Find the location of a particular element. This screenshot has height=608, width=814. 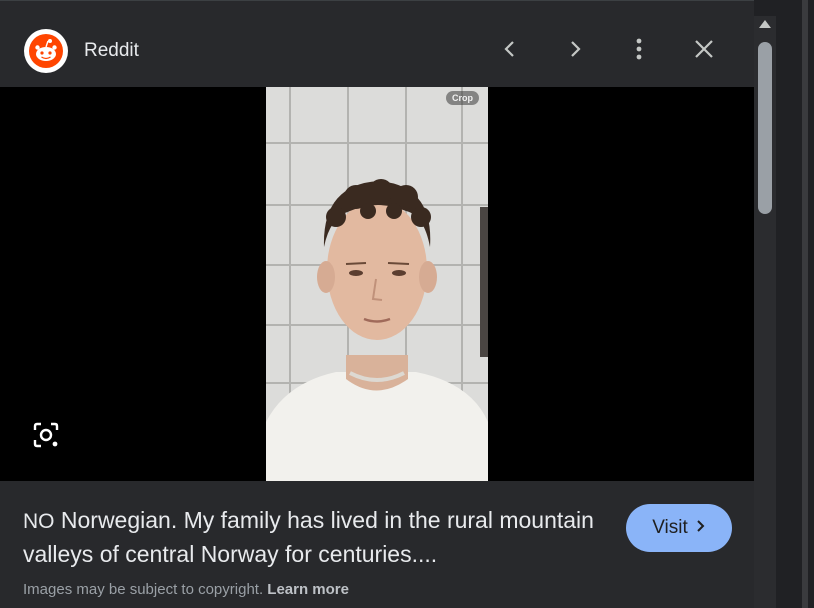

close-icon is located at coordinates (704, 51).